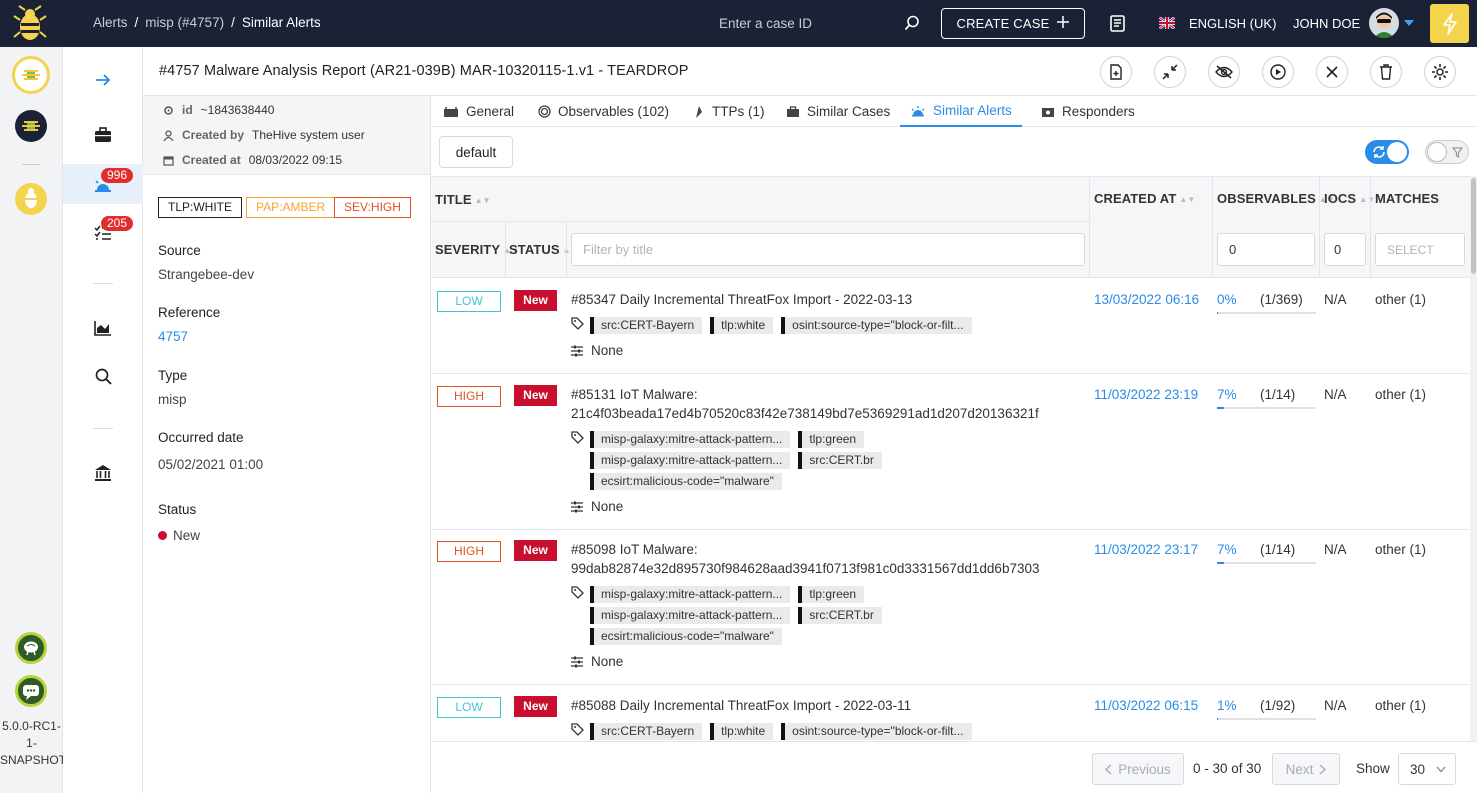  I want to click on tab-ttps: TTPs (1), so click(729, 111).